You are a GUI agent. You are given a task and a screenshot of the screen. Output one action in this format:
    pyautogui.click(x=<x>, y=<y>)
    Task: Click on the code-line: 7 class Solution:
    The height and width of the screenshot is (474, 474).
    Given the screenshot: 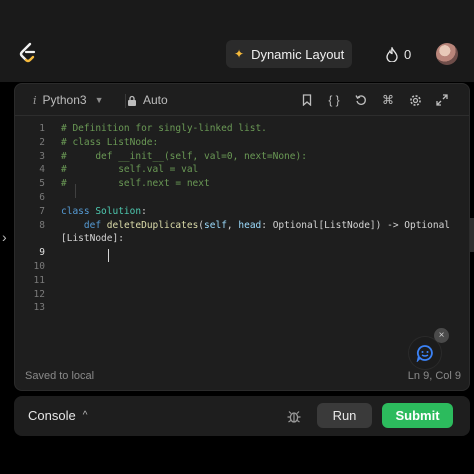 What is the action you would take?
    pyautogui.click(x=242, y=212)
    